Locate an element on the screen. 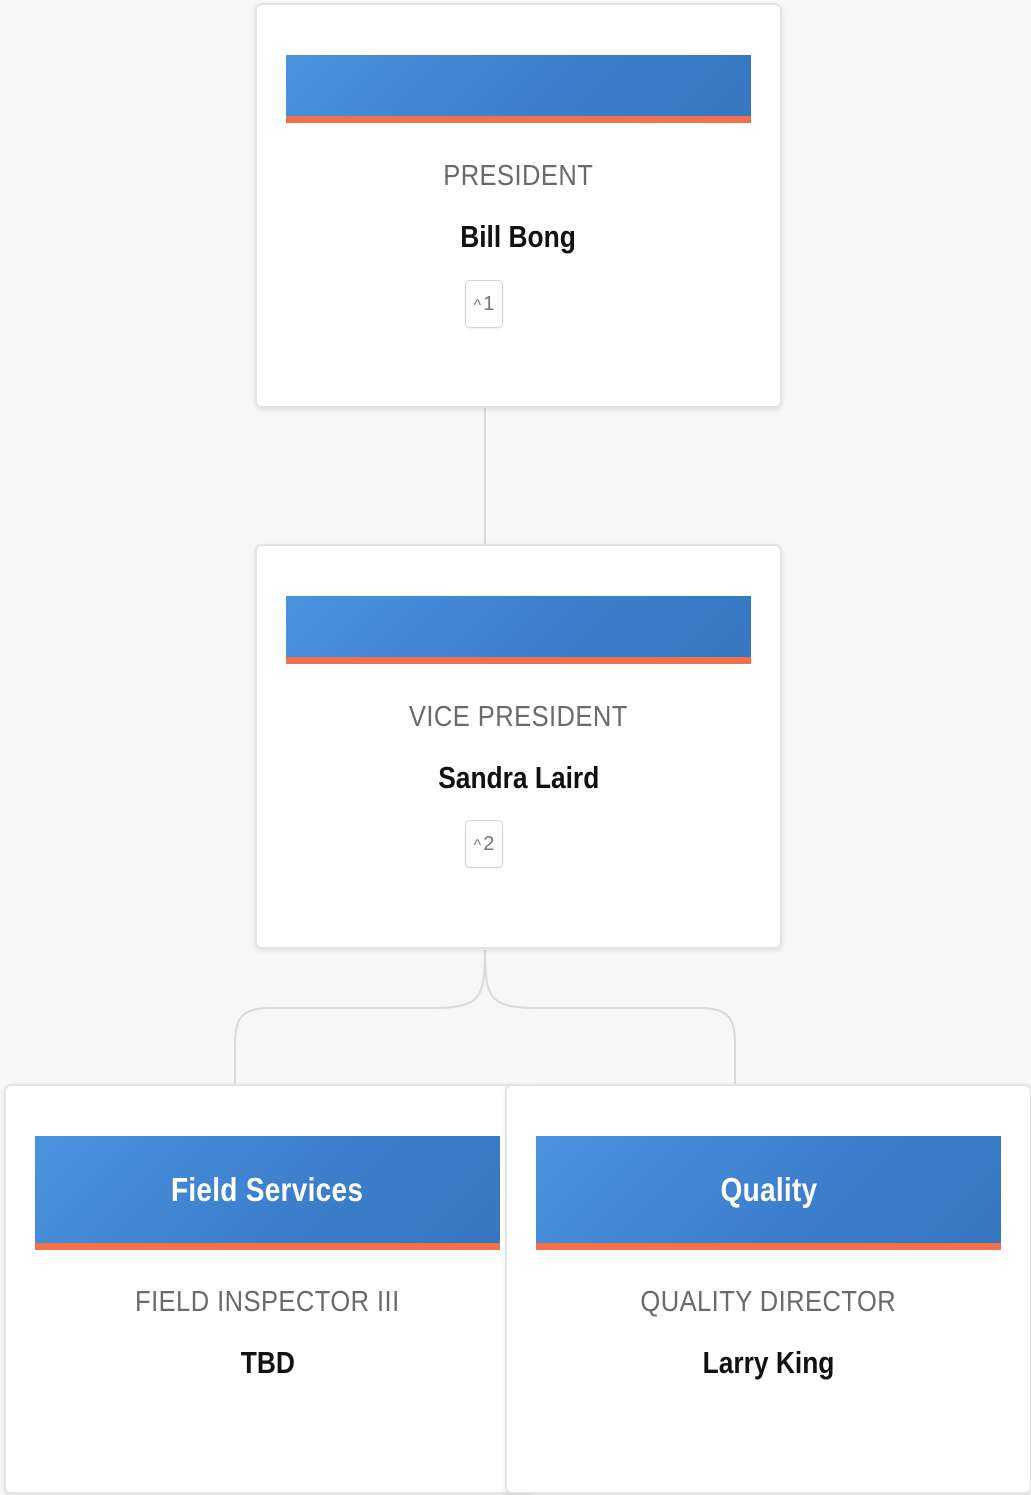  collapse-toggle-button: ^ 1 is located at coordinates (484, 304).